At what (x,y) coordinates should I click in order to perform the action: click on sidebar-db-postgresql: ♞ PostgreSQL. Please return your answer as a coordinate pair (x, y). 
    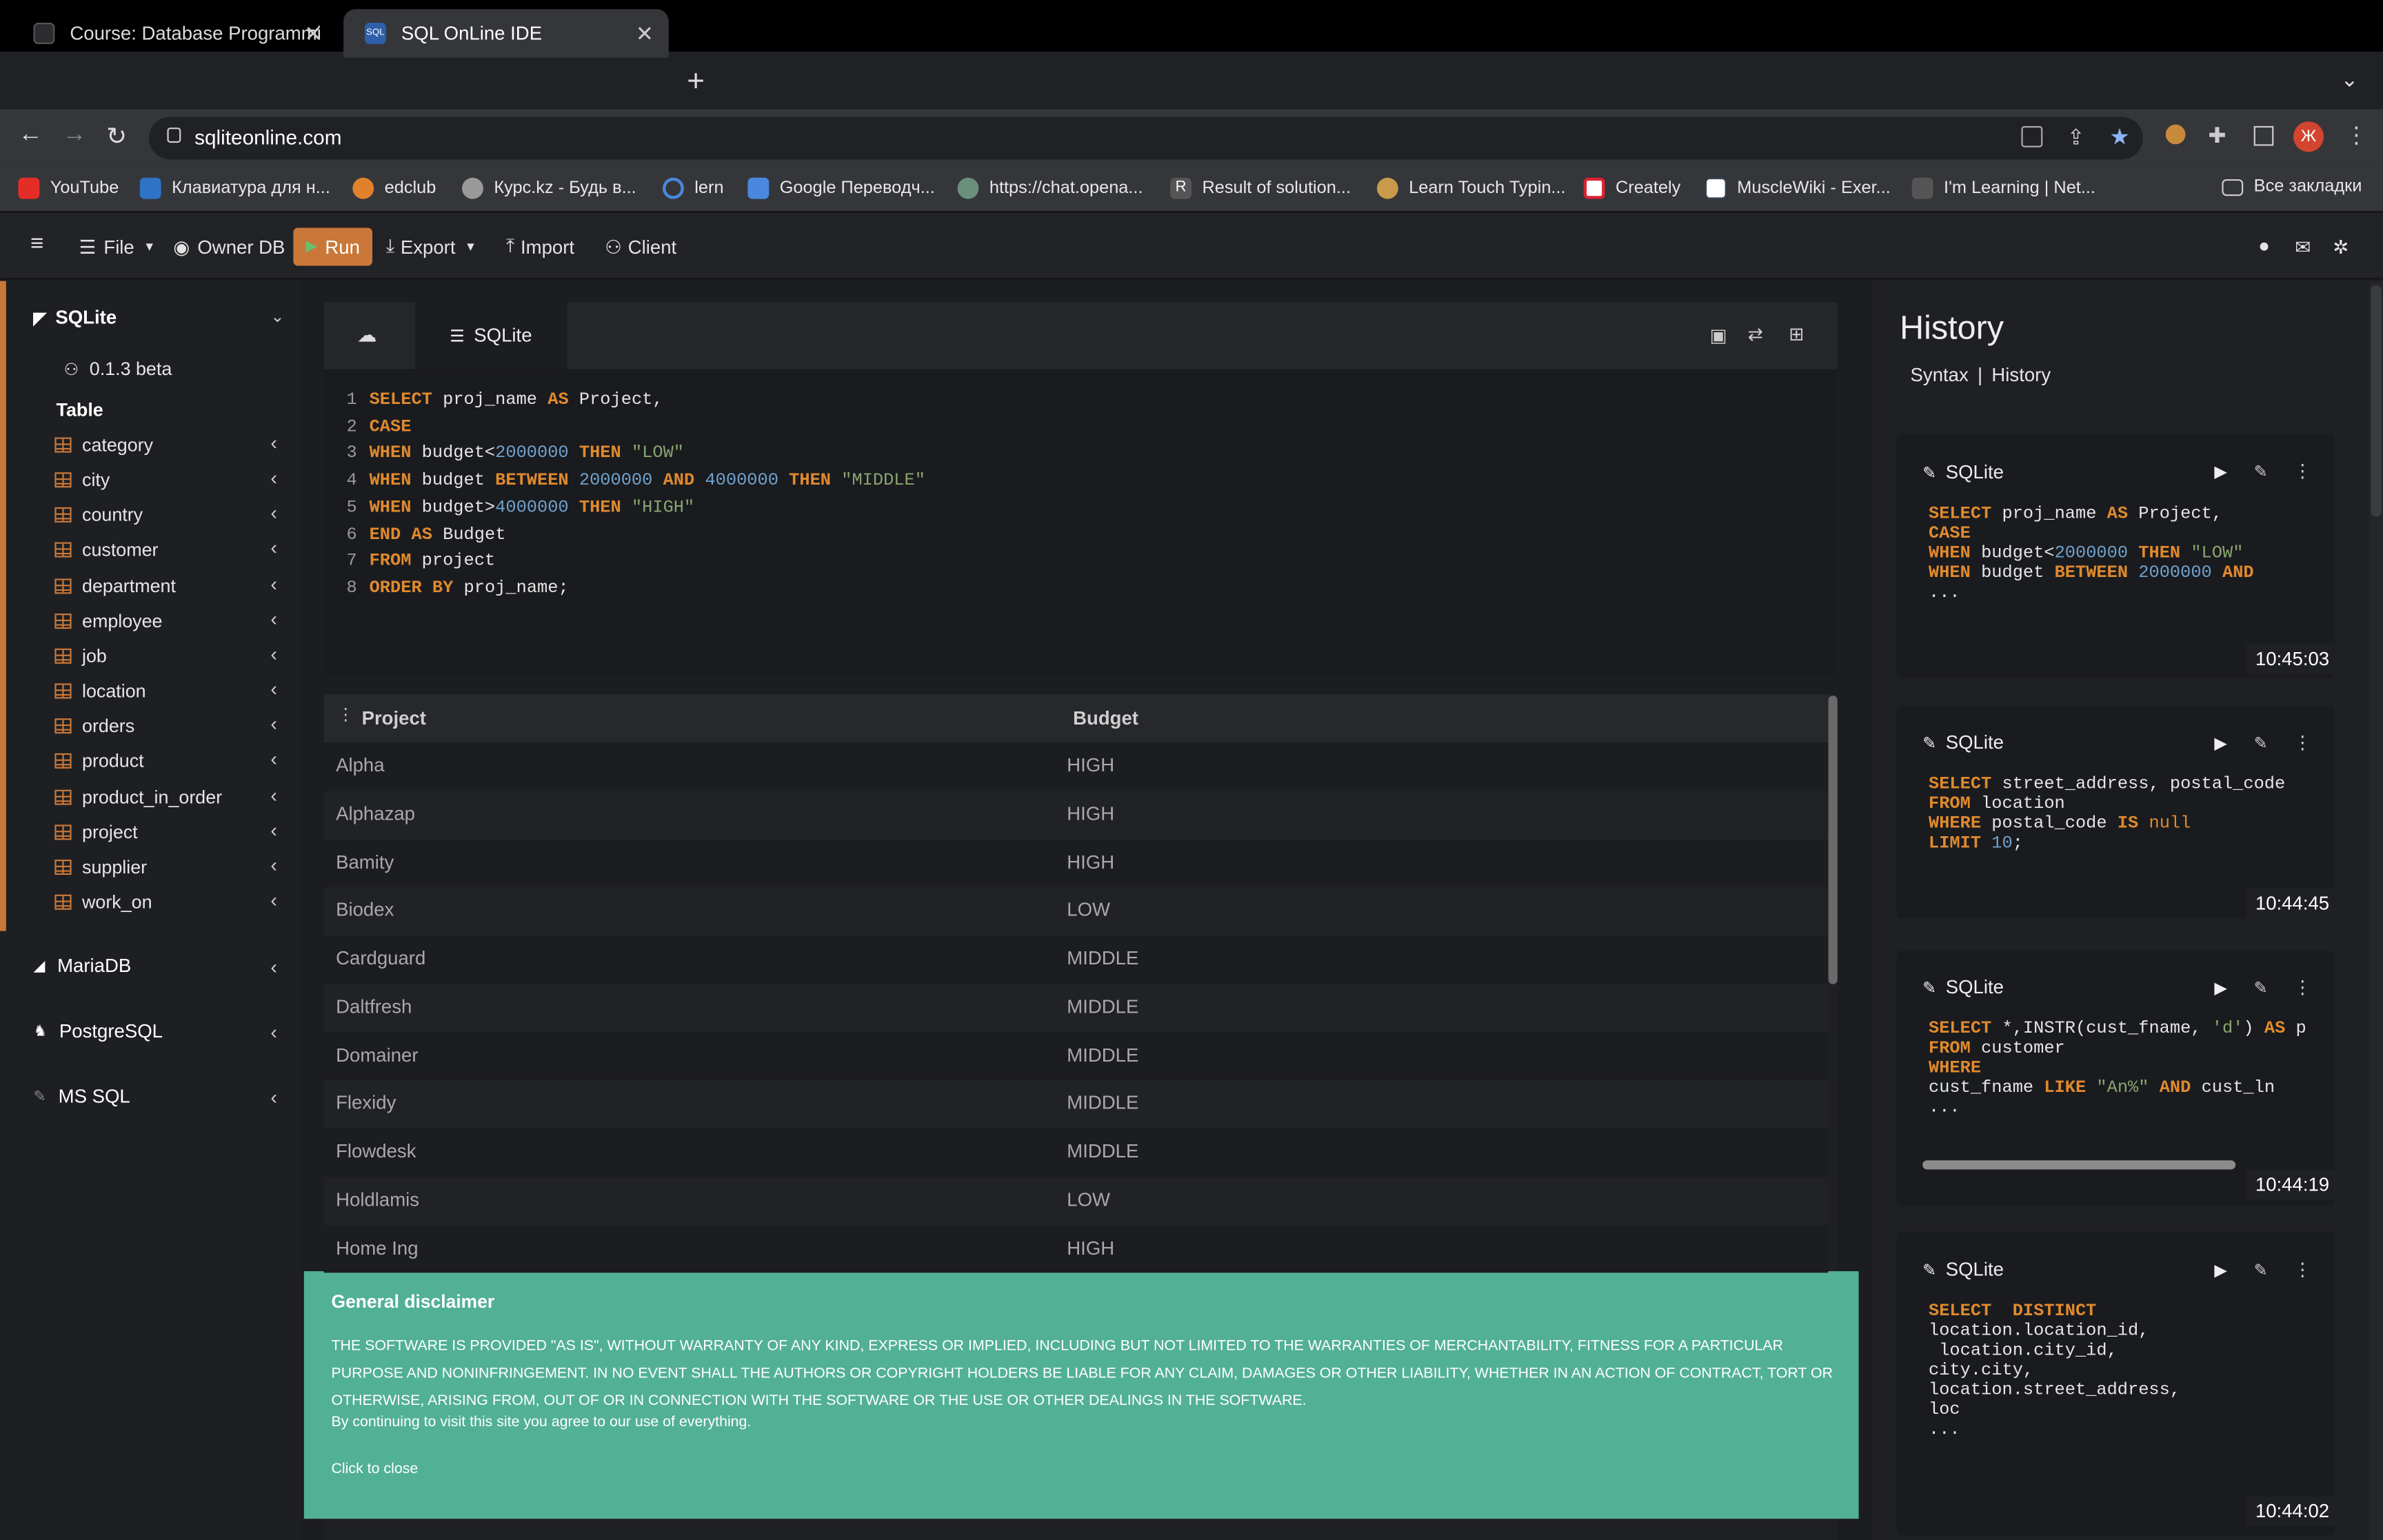
    Looking at the image, I should click on (97, 1032).